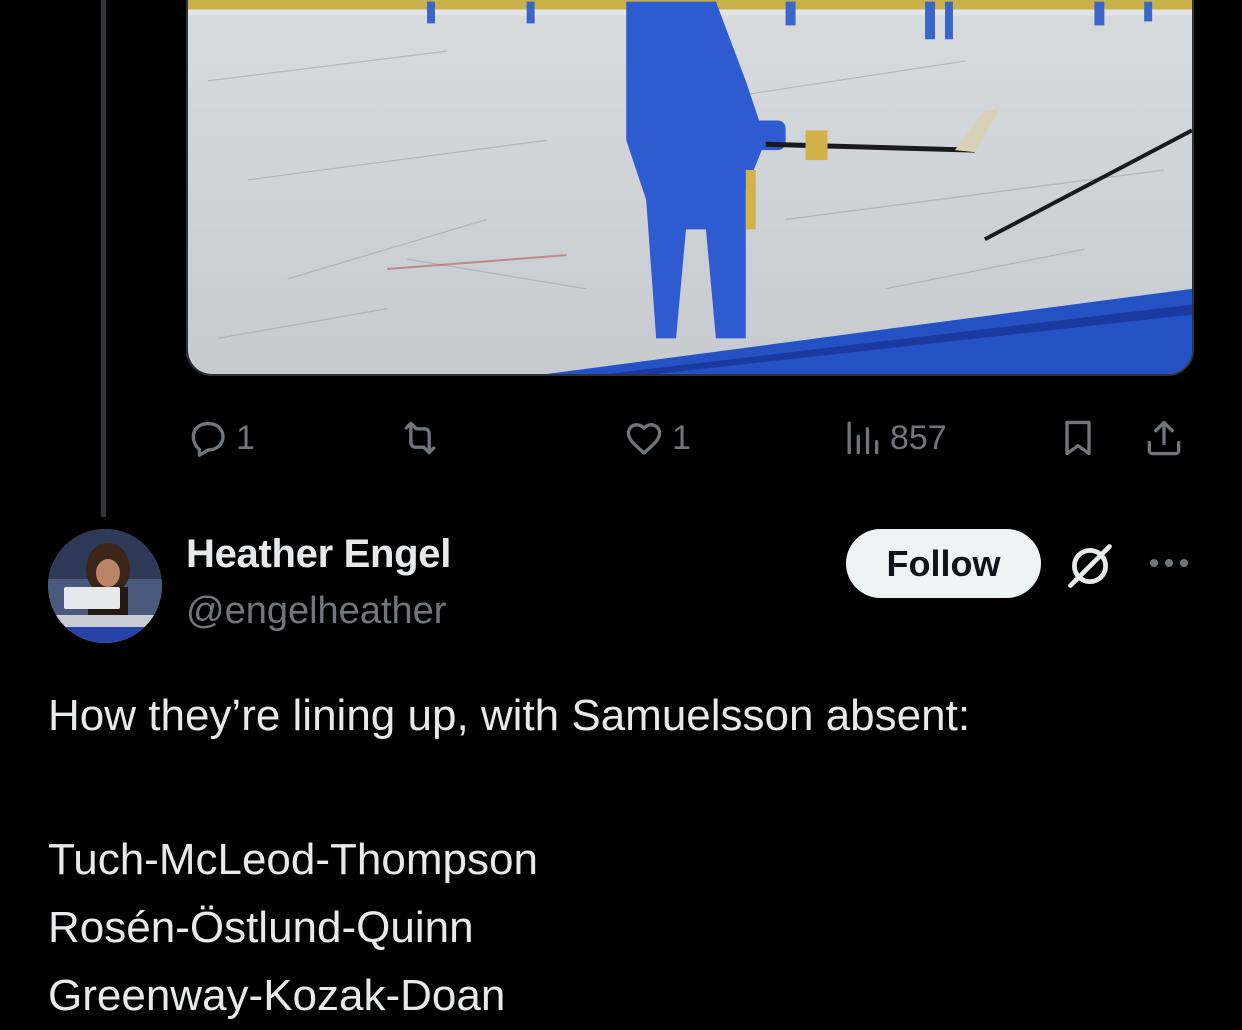  What do you see at coordinates (644, 439) in the screenshot?
I see `heart-icon` at bounding box center [644, 439].